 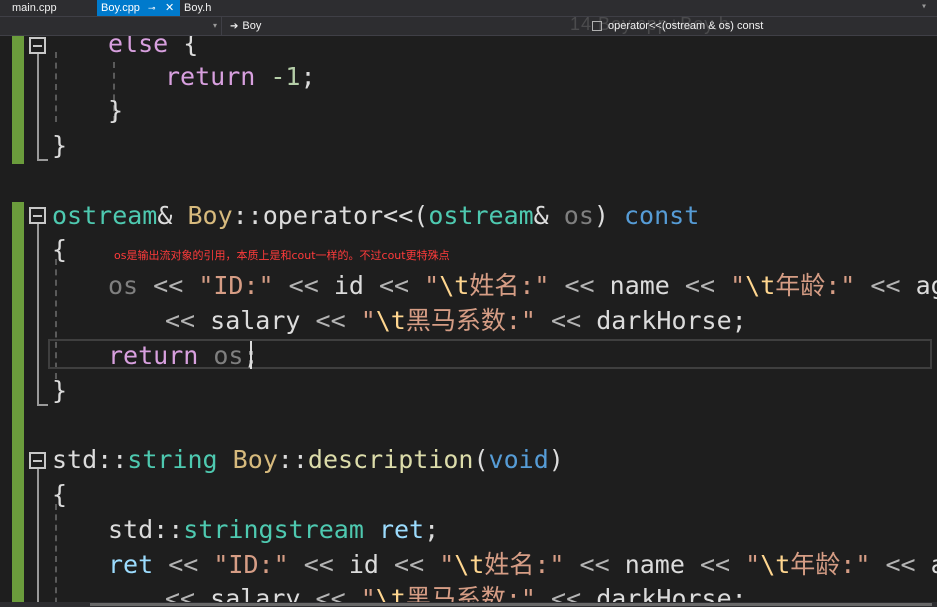 I want to click on tab-overflow-chevron-icon: ▾, so click(x=924, y=7).